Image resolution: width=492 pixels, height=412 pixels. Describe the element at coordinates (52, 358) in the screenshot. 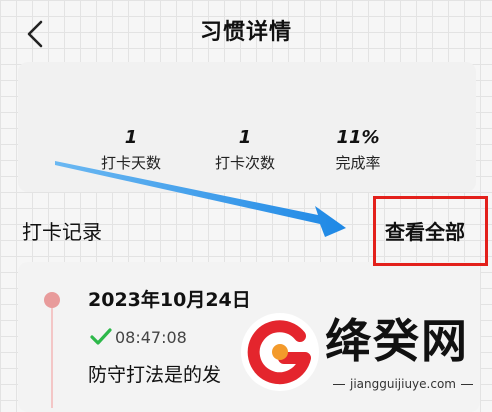

I see `timeline-line` at that location.